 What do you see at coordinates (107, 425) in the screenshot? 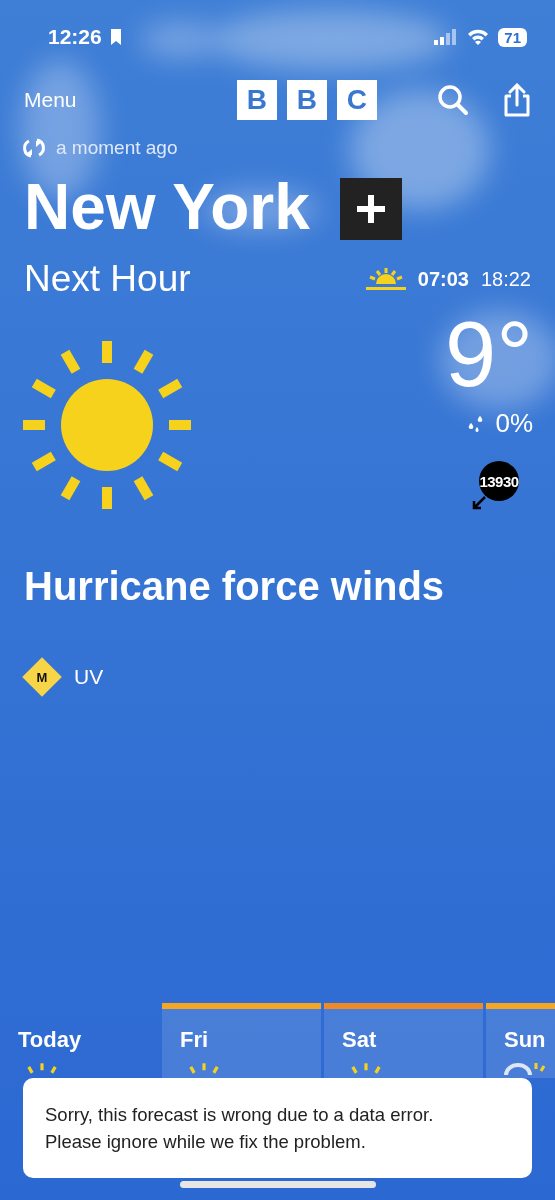
I see `sun-icon` at bounding box center [107, 425].